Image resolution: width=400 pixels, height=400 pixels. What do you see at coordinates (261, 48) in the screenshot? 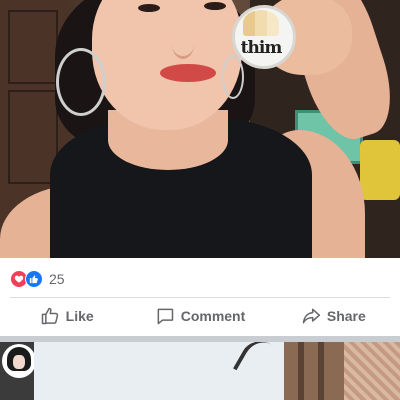
I see `palette-brand-text: thim` at bounding box center [261, 48].